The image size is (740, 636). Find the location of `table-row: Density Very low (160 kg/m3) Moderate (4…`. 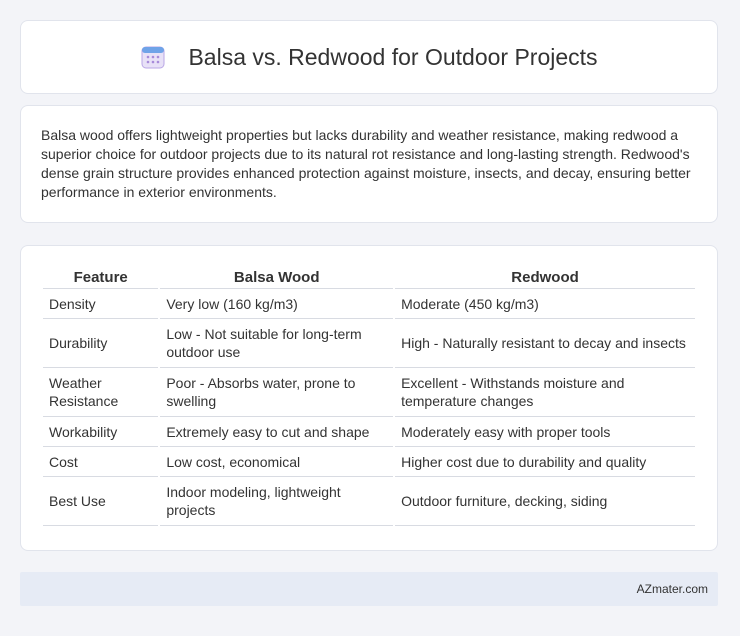

table-row: Density Very low (160 kg/m3) Moderate (4… is located at coordinates (369, 304).